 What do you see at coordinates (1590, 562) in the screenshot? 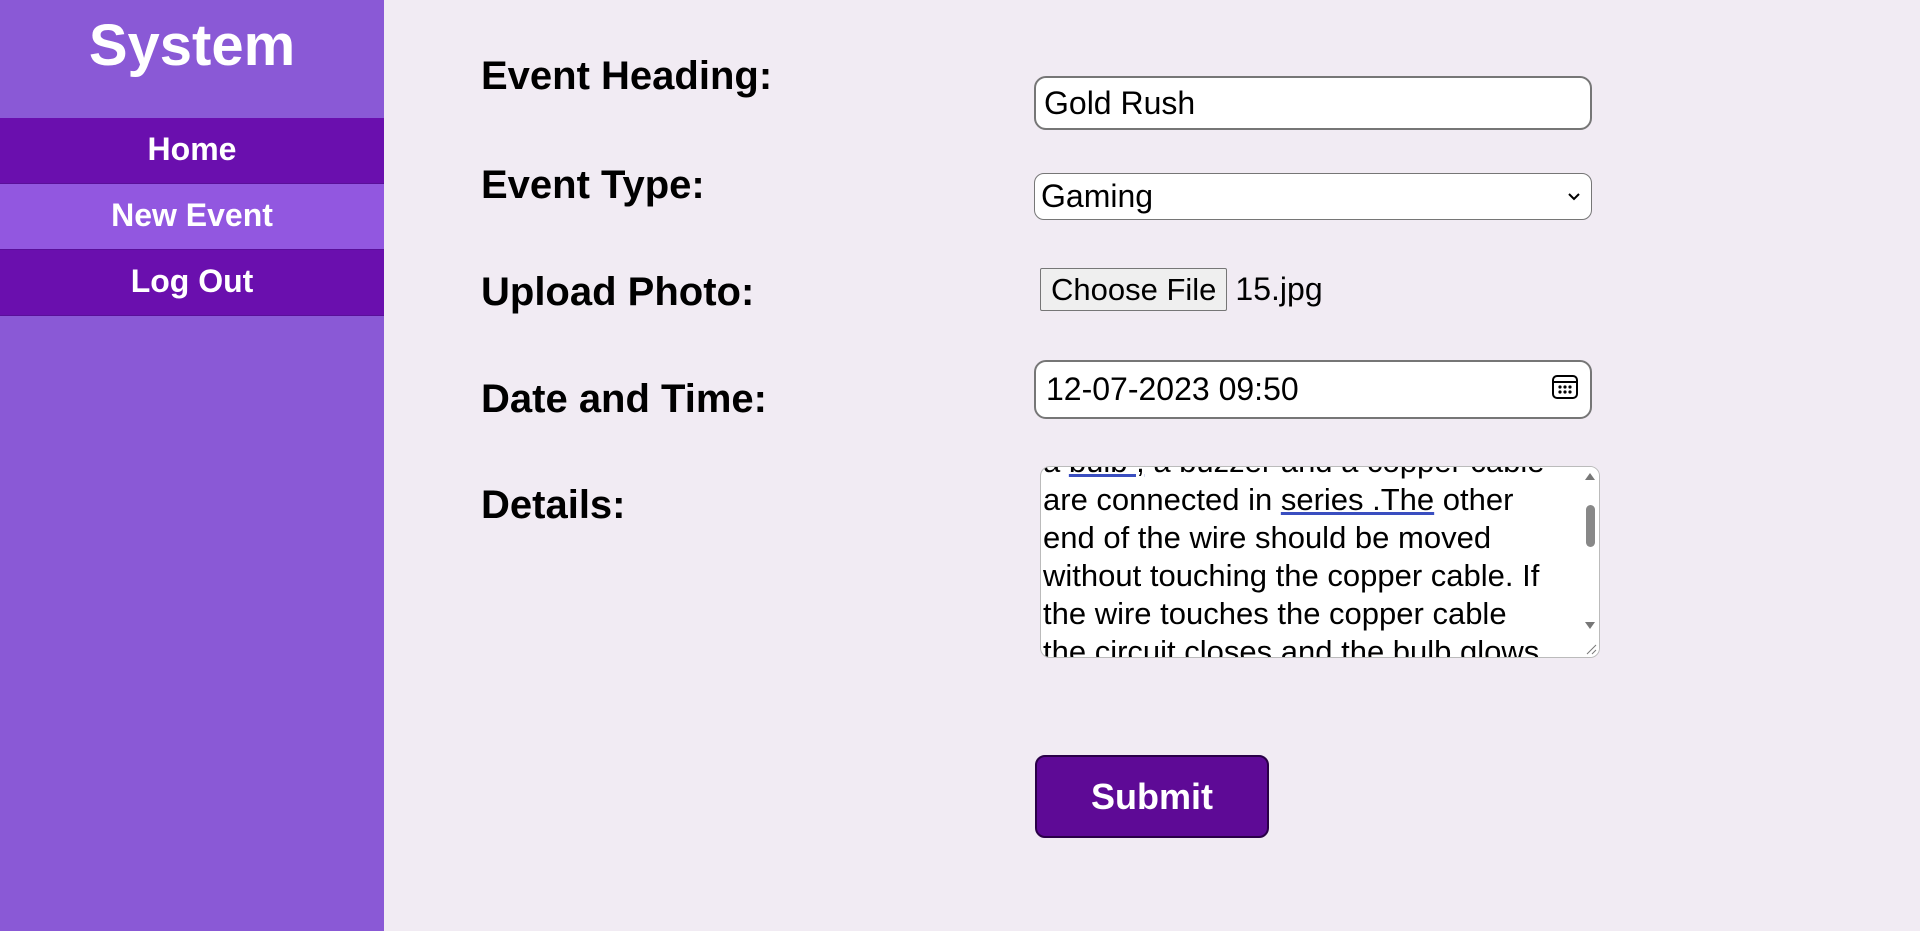
I see `details-scrollbar` at bounding box center [1590, 562].